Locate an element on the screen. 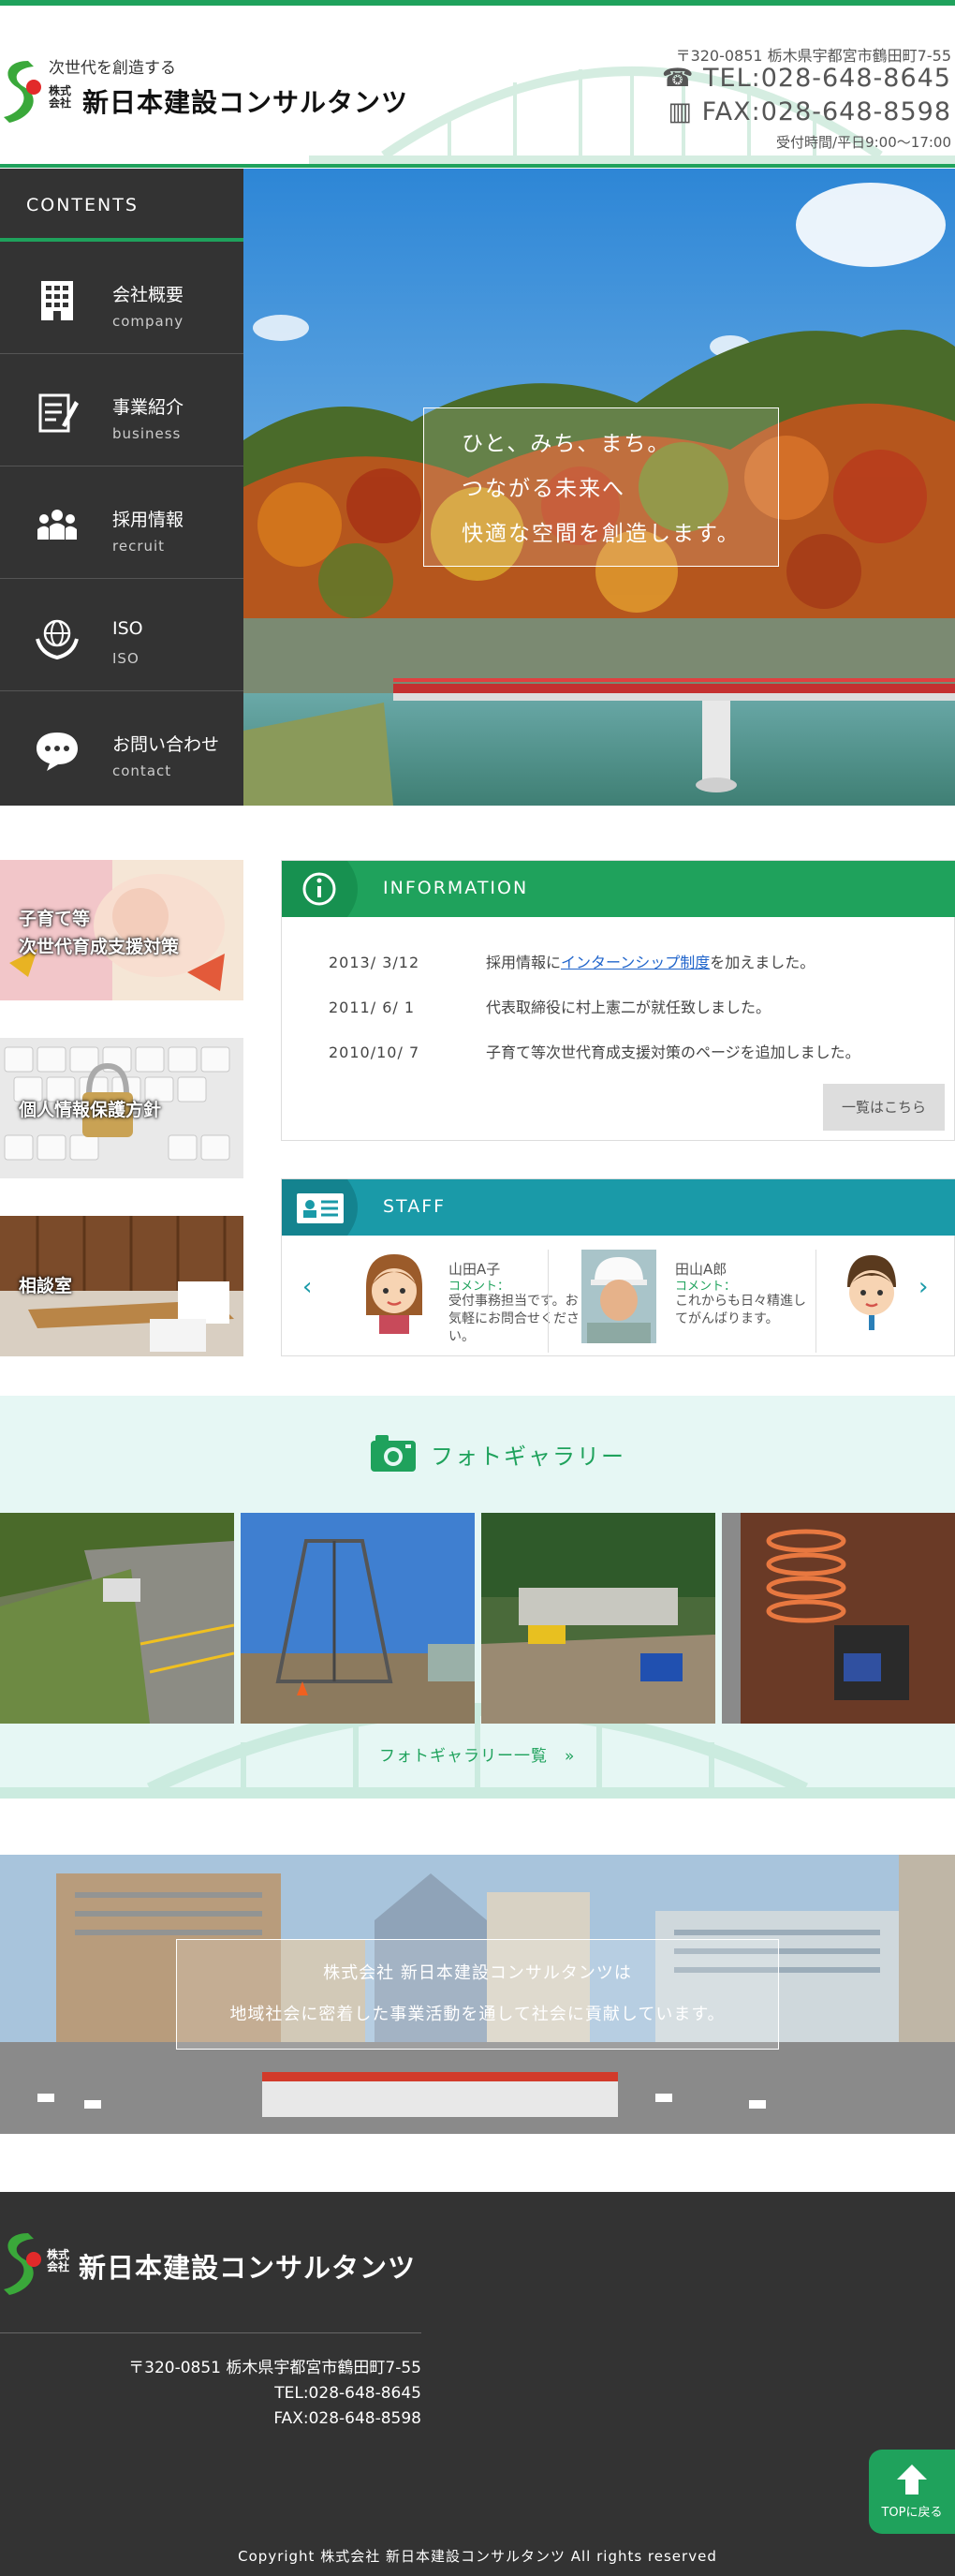 The width and height of the screenshot is (955, 2576). hero-line-3: 快適な空間を創造します。 is located at coordinates (601, 534).